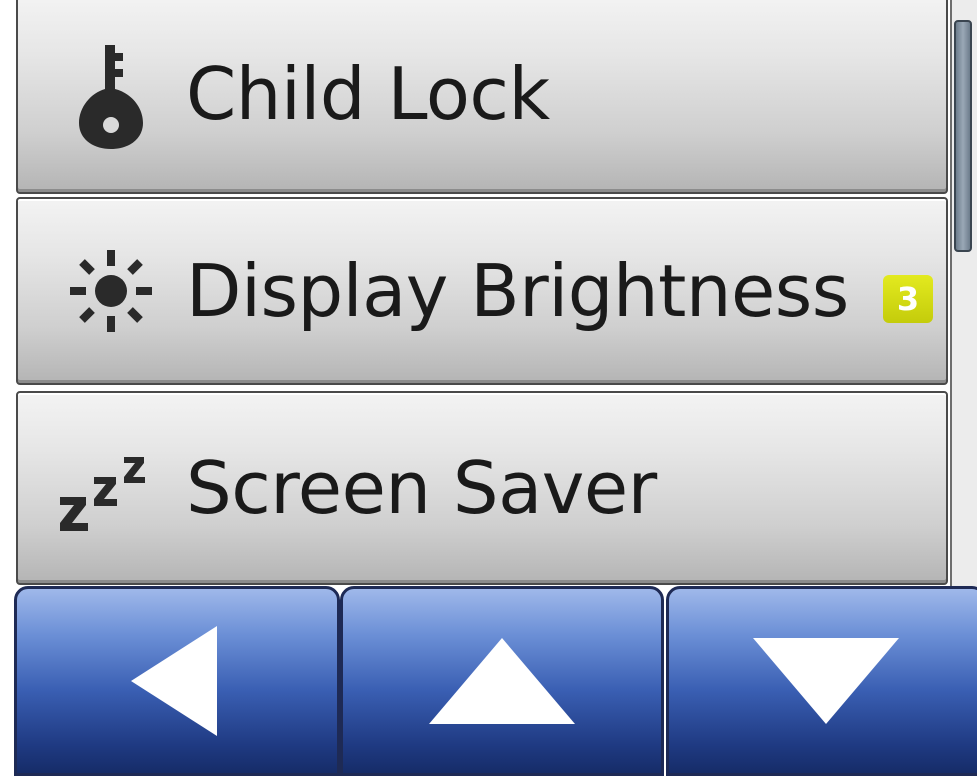 The width and height of the screenshot is (977, 776). I want to click on scrollbar, so click(963, 295).